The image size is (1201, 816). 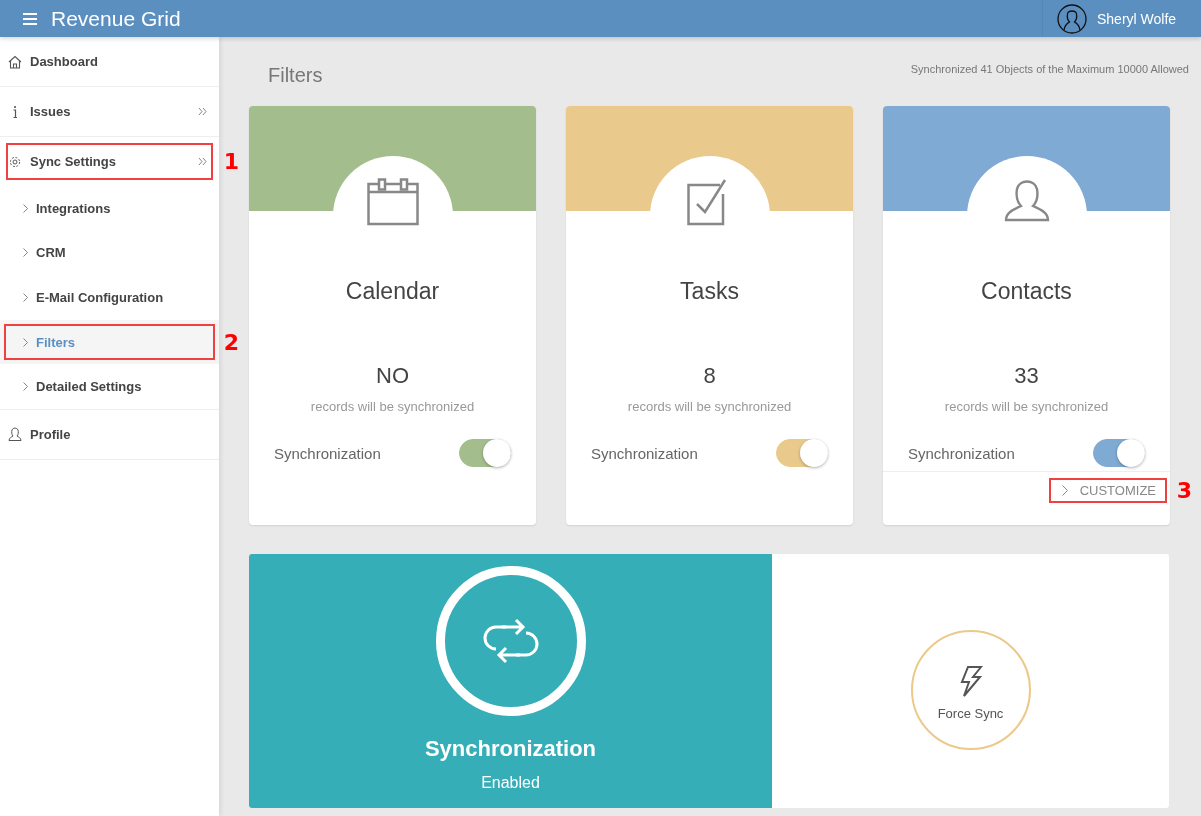 What do you see at coordinates (1026, 376) in the screenshot?
I see `record-count: 33` at bounding box center [1026, 376].